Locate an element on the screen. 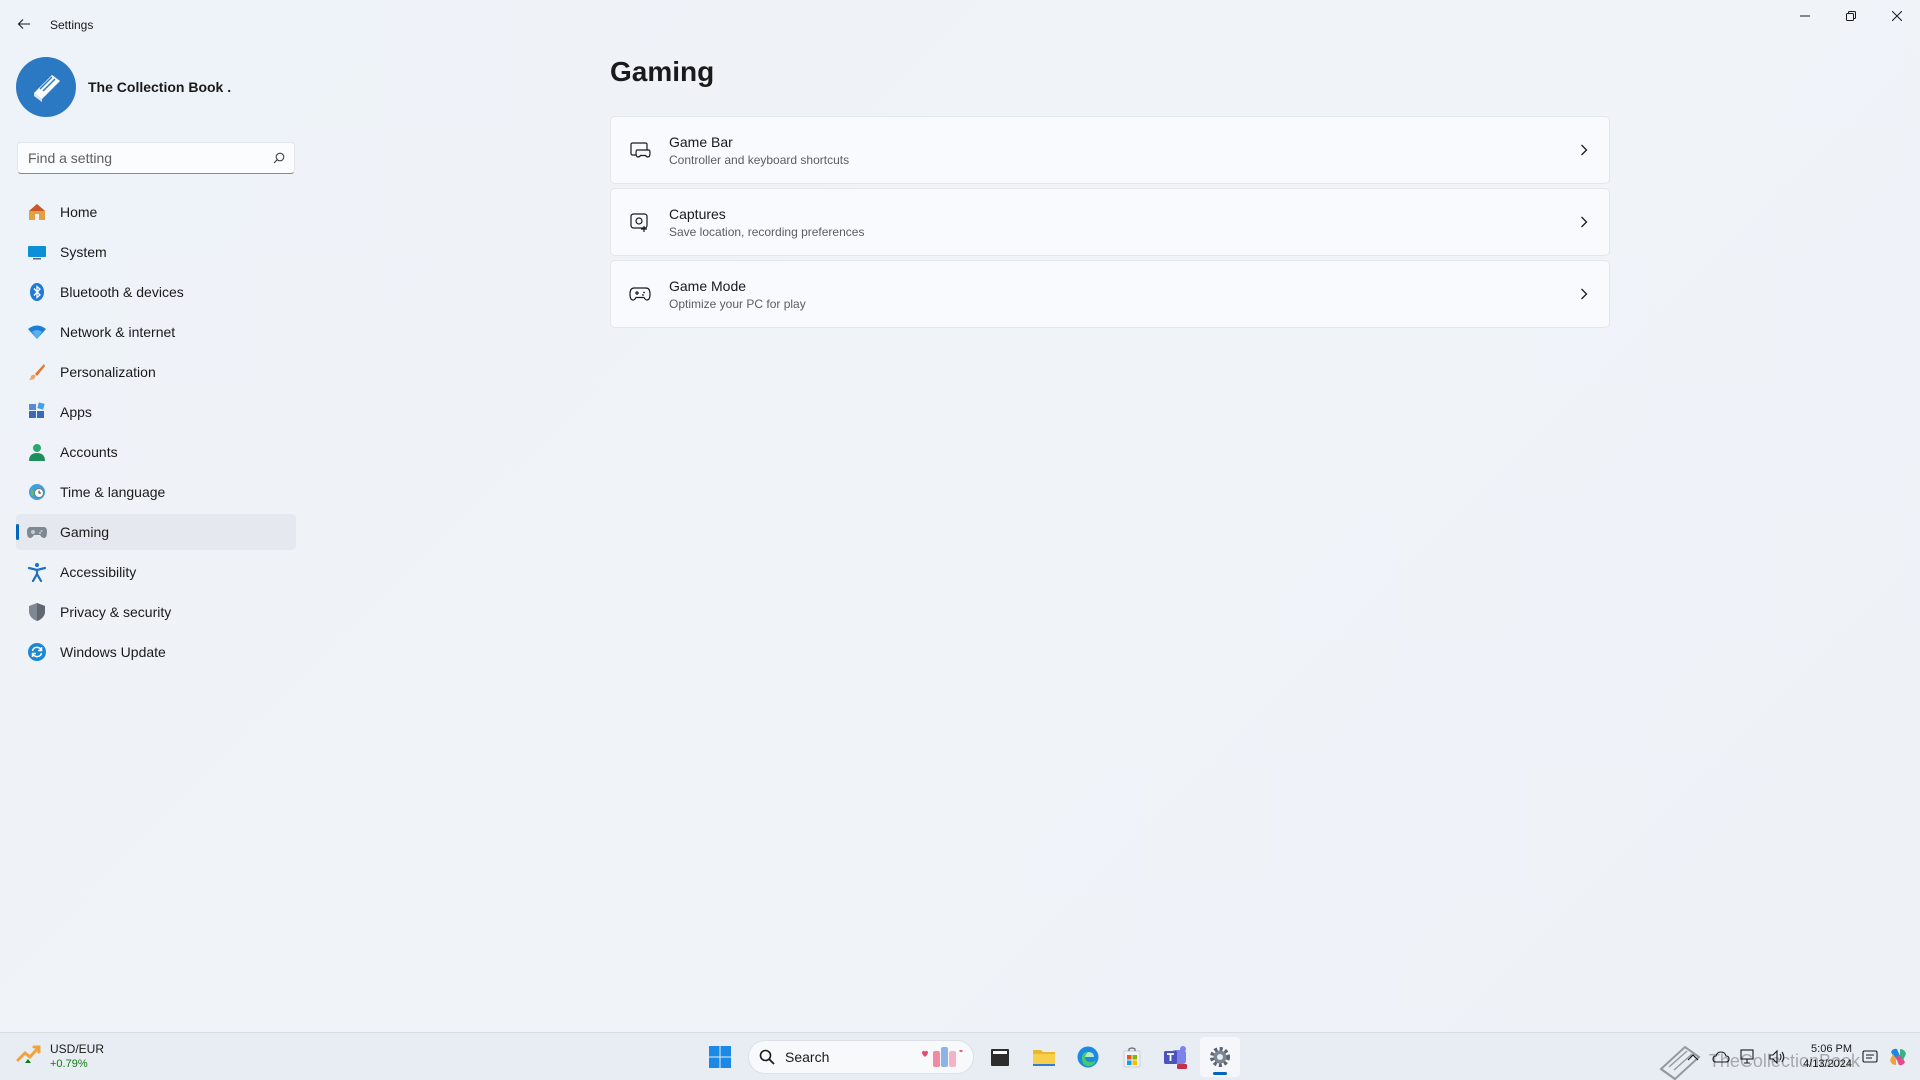  file-manager-button is located at coordinates (1000, 1057).